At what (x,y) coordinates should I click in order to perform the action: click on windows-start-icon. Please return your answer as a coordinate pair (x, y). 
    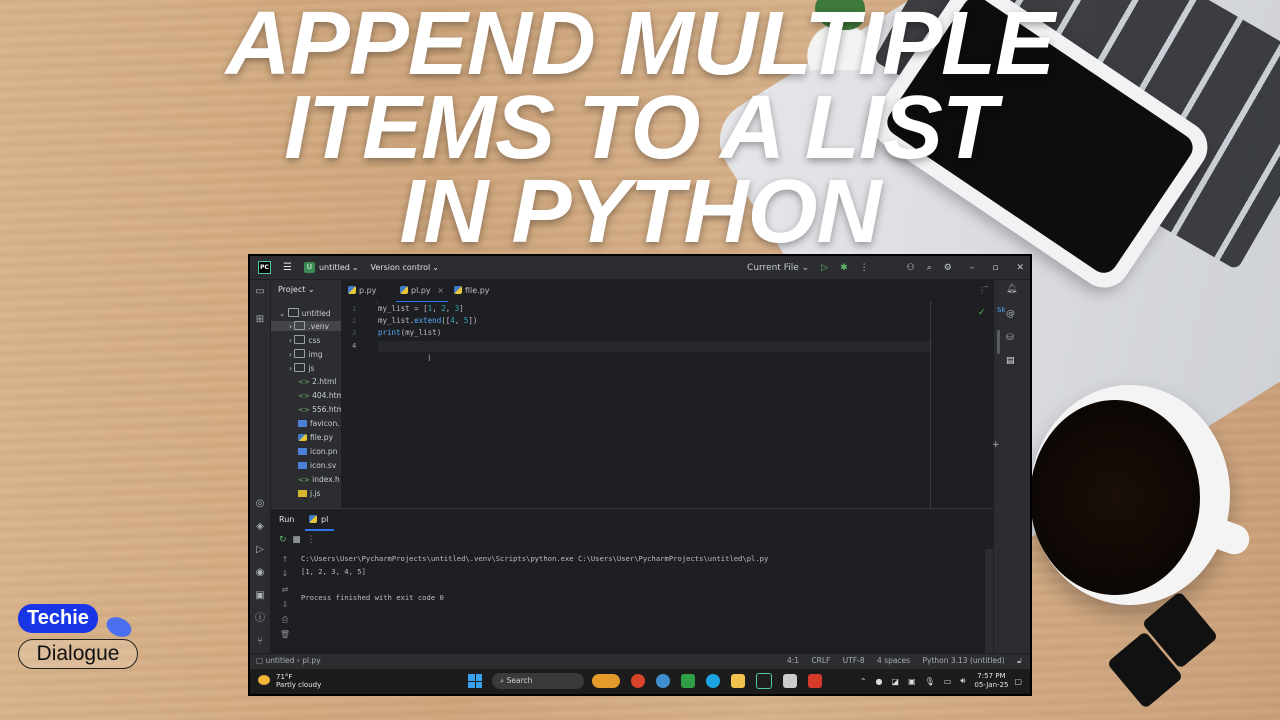
    Looking at the image, I should click on (475, 681).